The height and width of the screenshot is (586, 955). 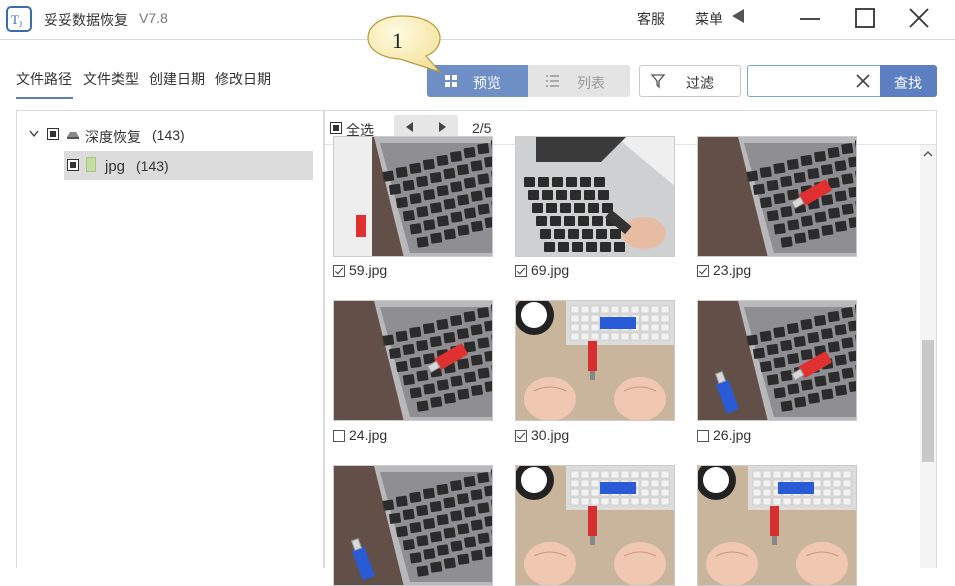 I want to click on list-icon, so click(x=552, y=81).